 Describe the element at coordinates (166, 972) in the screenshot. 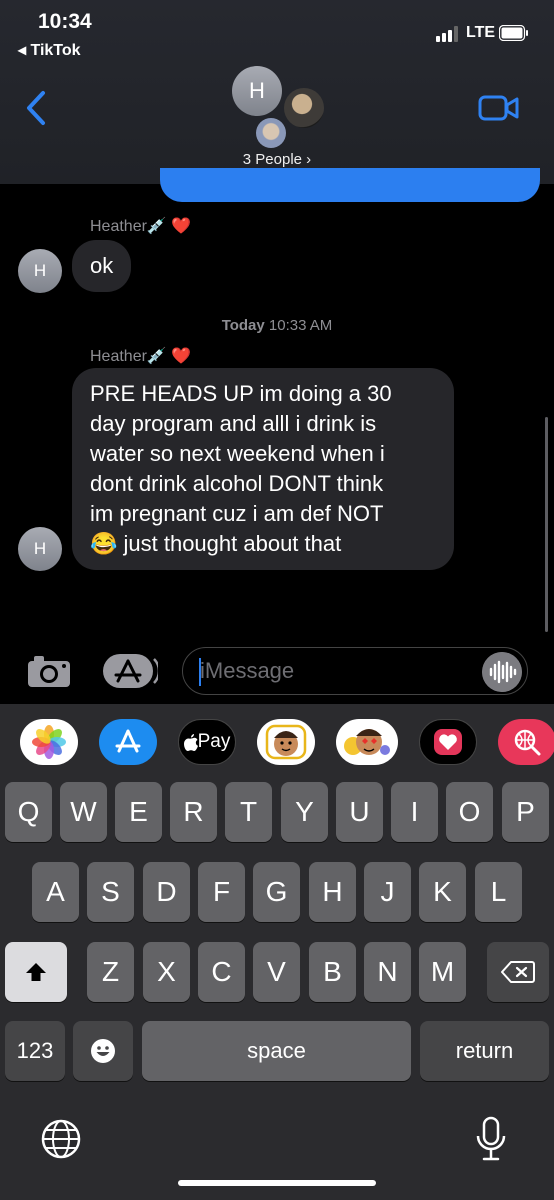

I see `key-x: X` at that location.